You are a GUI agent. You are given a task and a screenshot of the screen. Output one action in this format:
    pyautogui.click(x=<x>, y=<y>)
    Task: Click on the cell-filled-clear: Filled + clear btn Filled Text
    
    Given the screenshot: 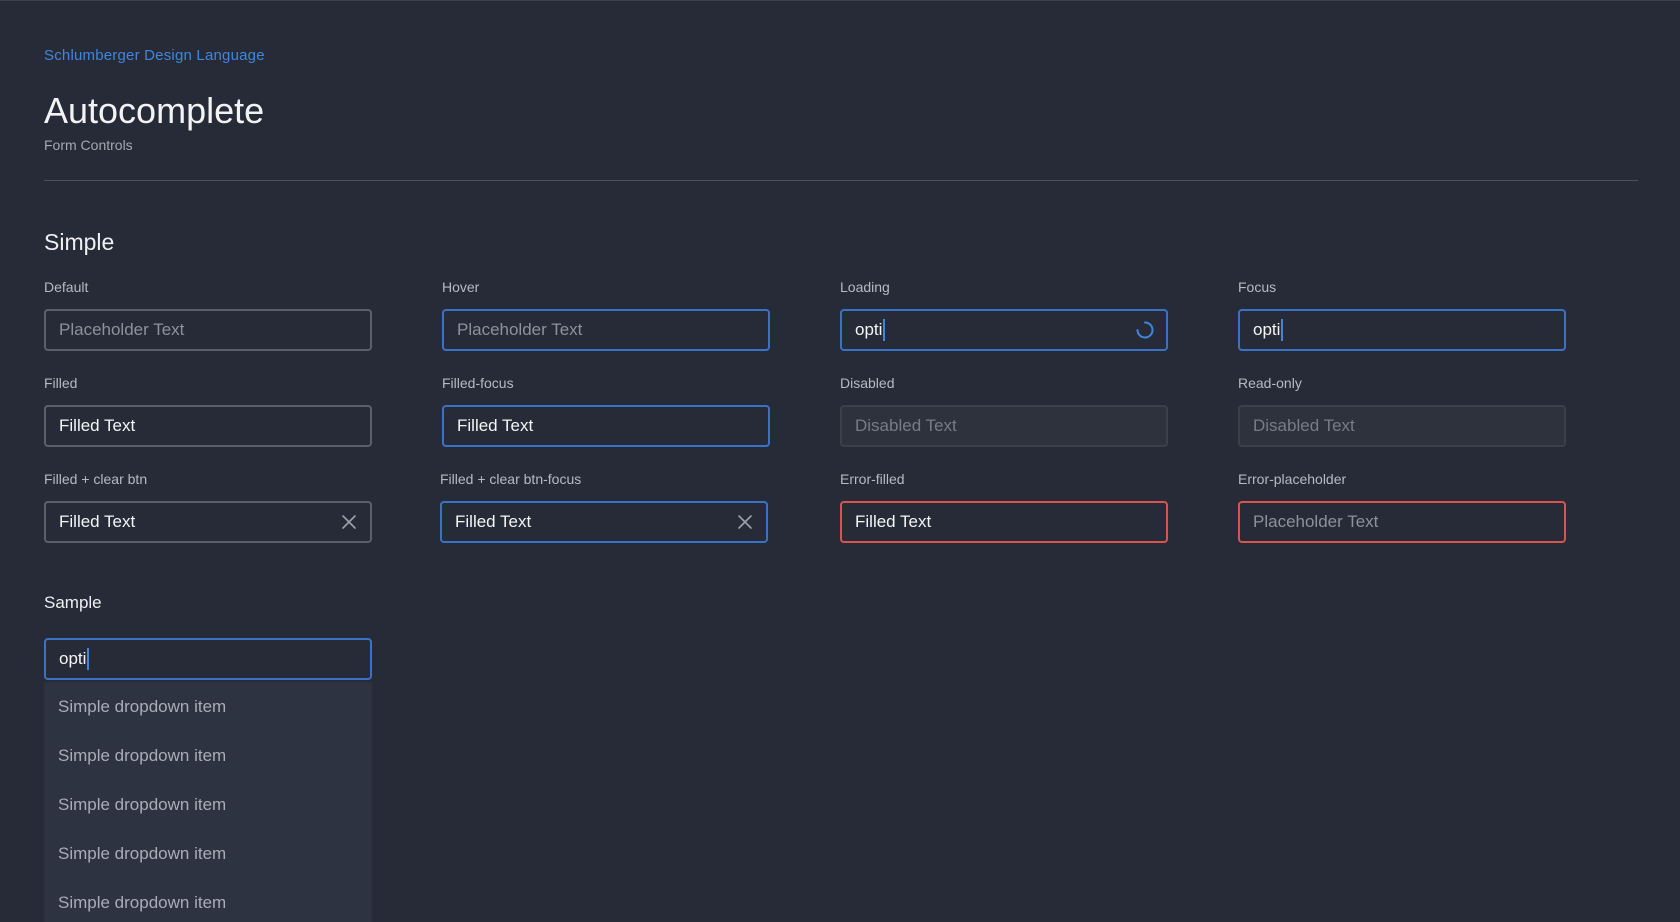 What is the action you would take?
    pyautogui.click(x=208, y=506)
    